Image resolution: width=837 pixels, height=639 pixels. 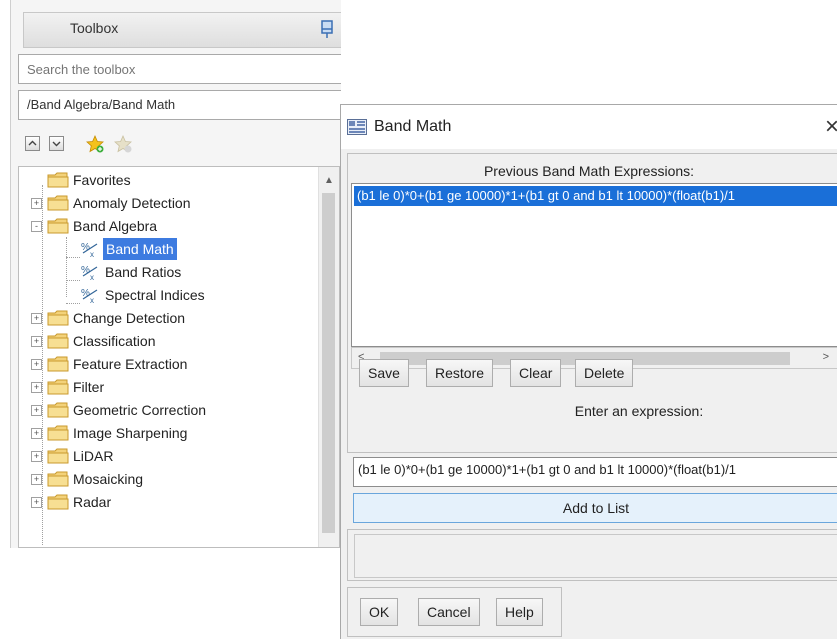 I want to click on tree-item-label: Radar, so click(x=92, y=502).